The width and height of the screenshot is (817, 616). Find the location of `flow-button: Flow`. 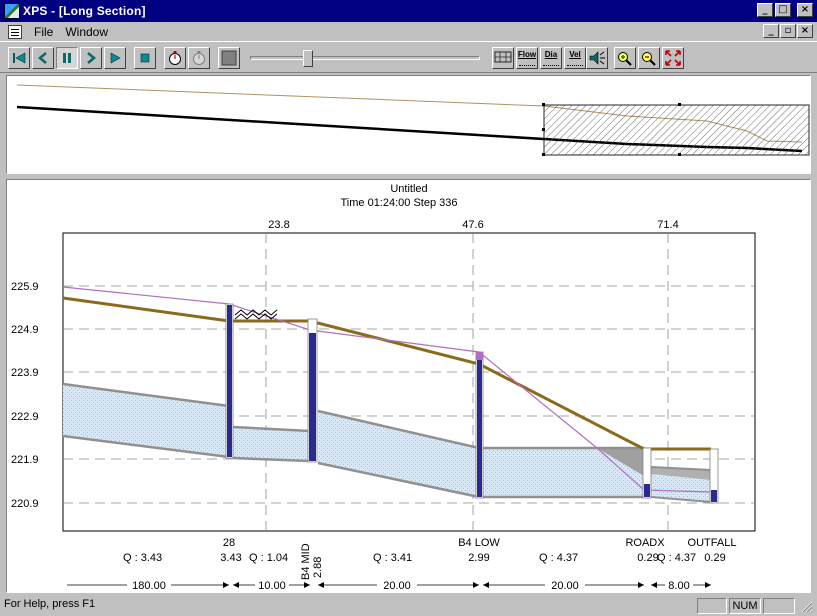

flow-button: Flow is located at coordinates (527, 58).